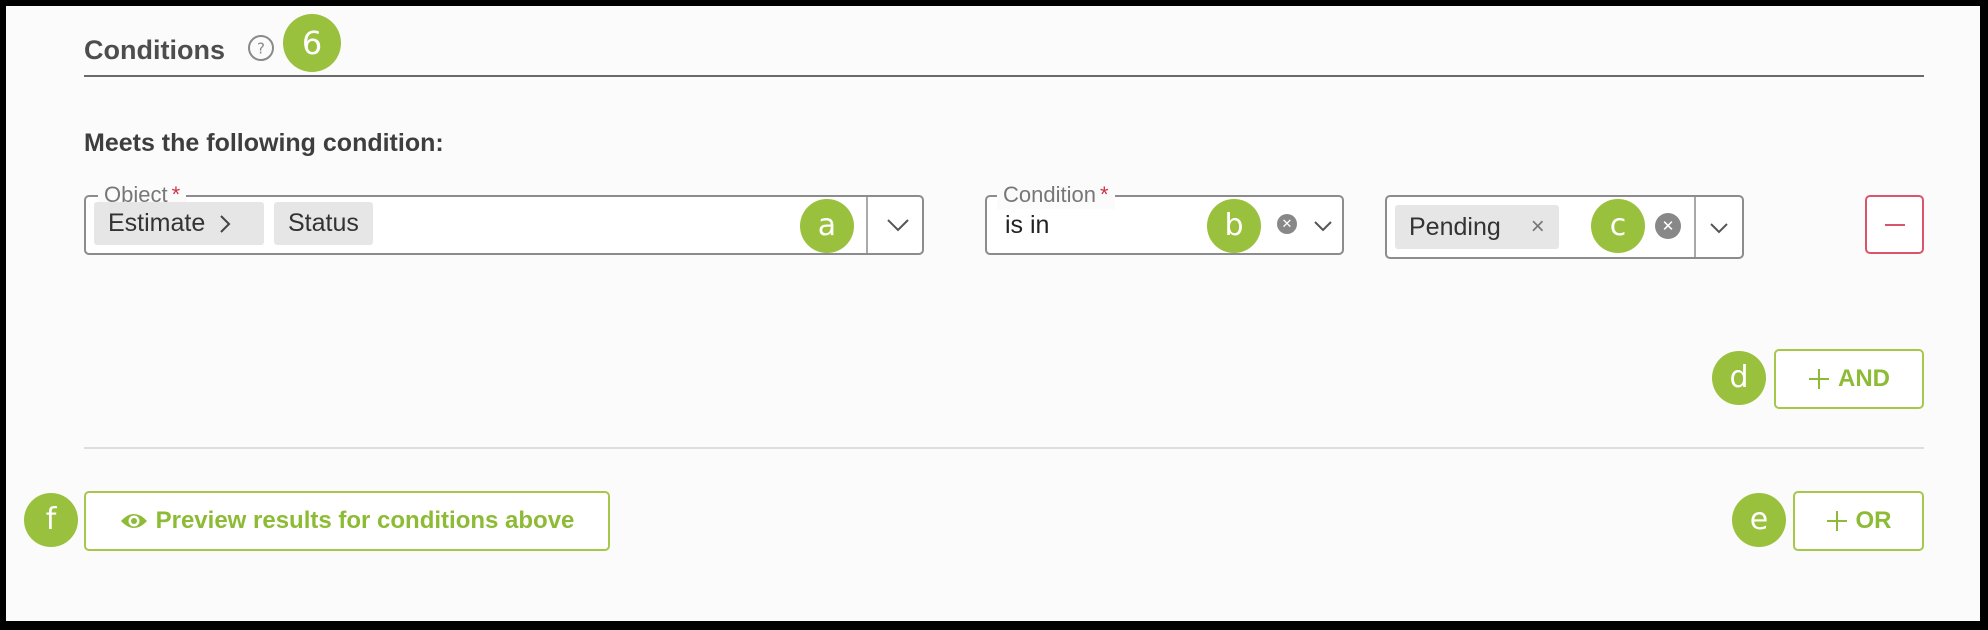 This screenshot has width=1988, height=630. What do you see at coordinates (157, 223) in the screenshot?
I see `object-chip-label: Estimate` at bounding box center [157, 223].